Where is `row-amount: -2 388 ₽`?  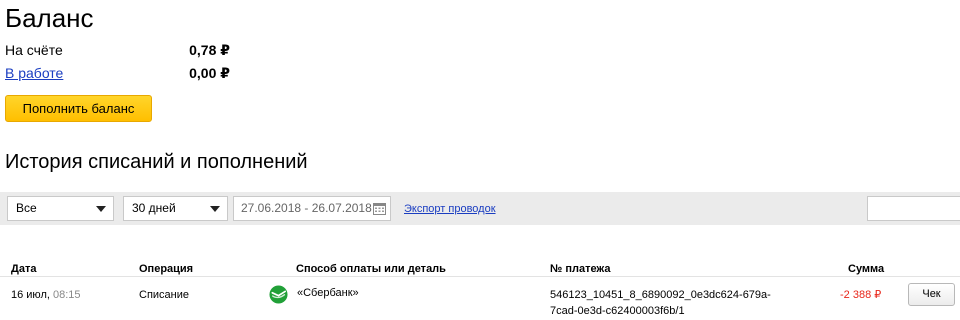 row-amount: -2 388 ₽ is located at coordinates (861, 295).